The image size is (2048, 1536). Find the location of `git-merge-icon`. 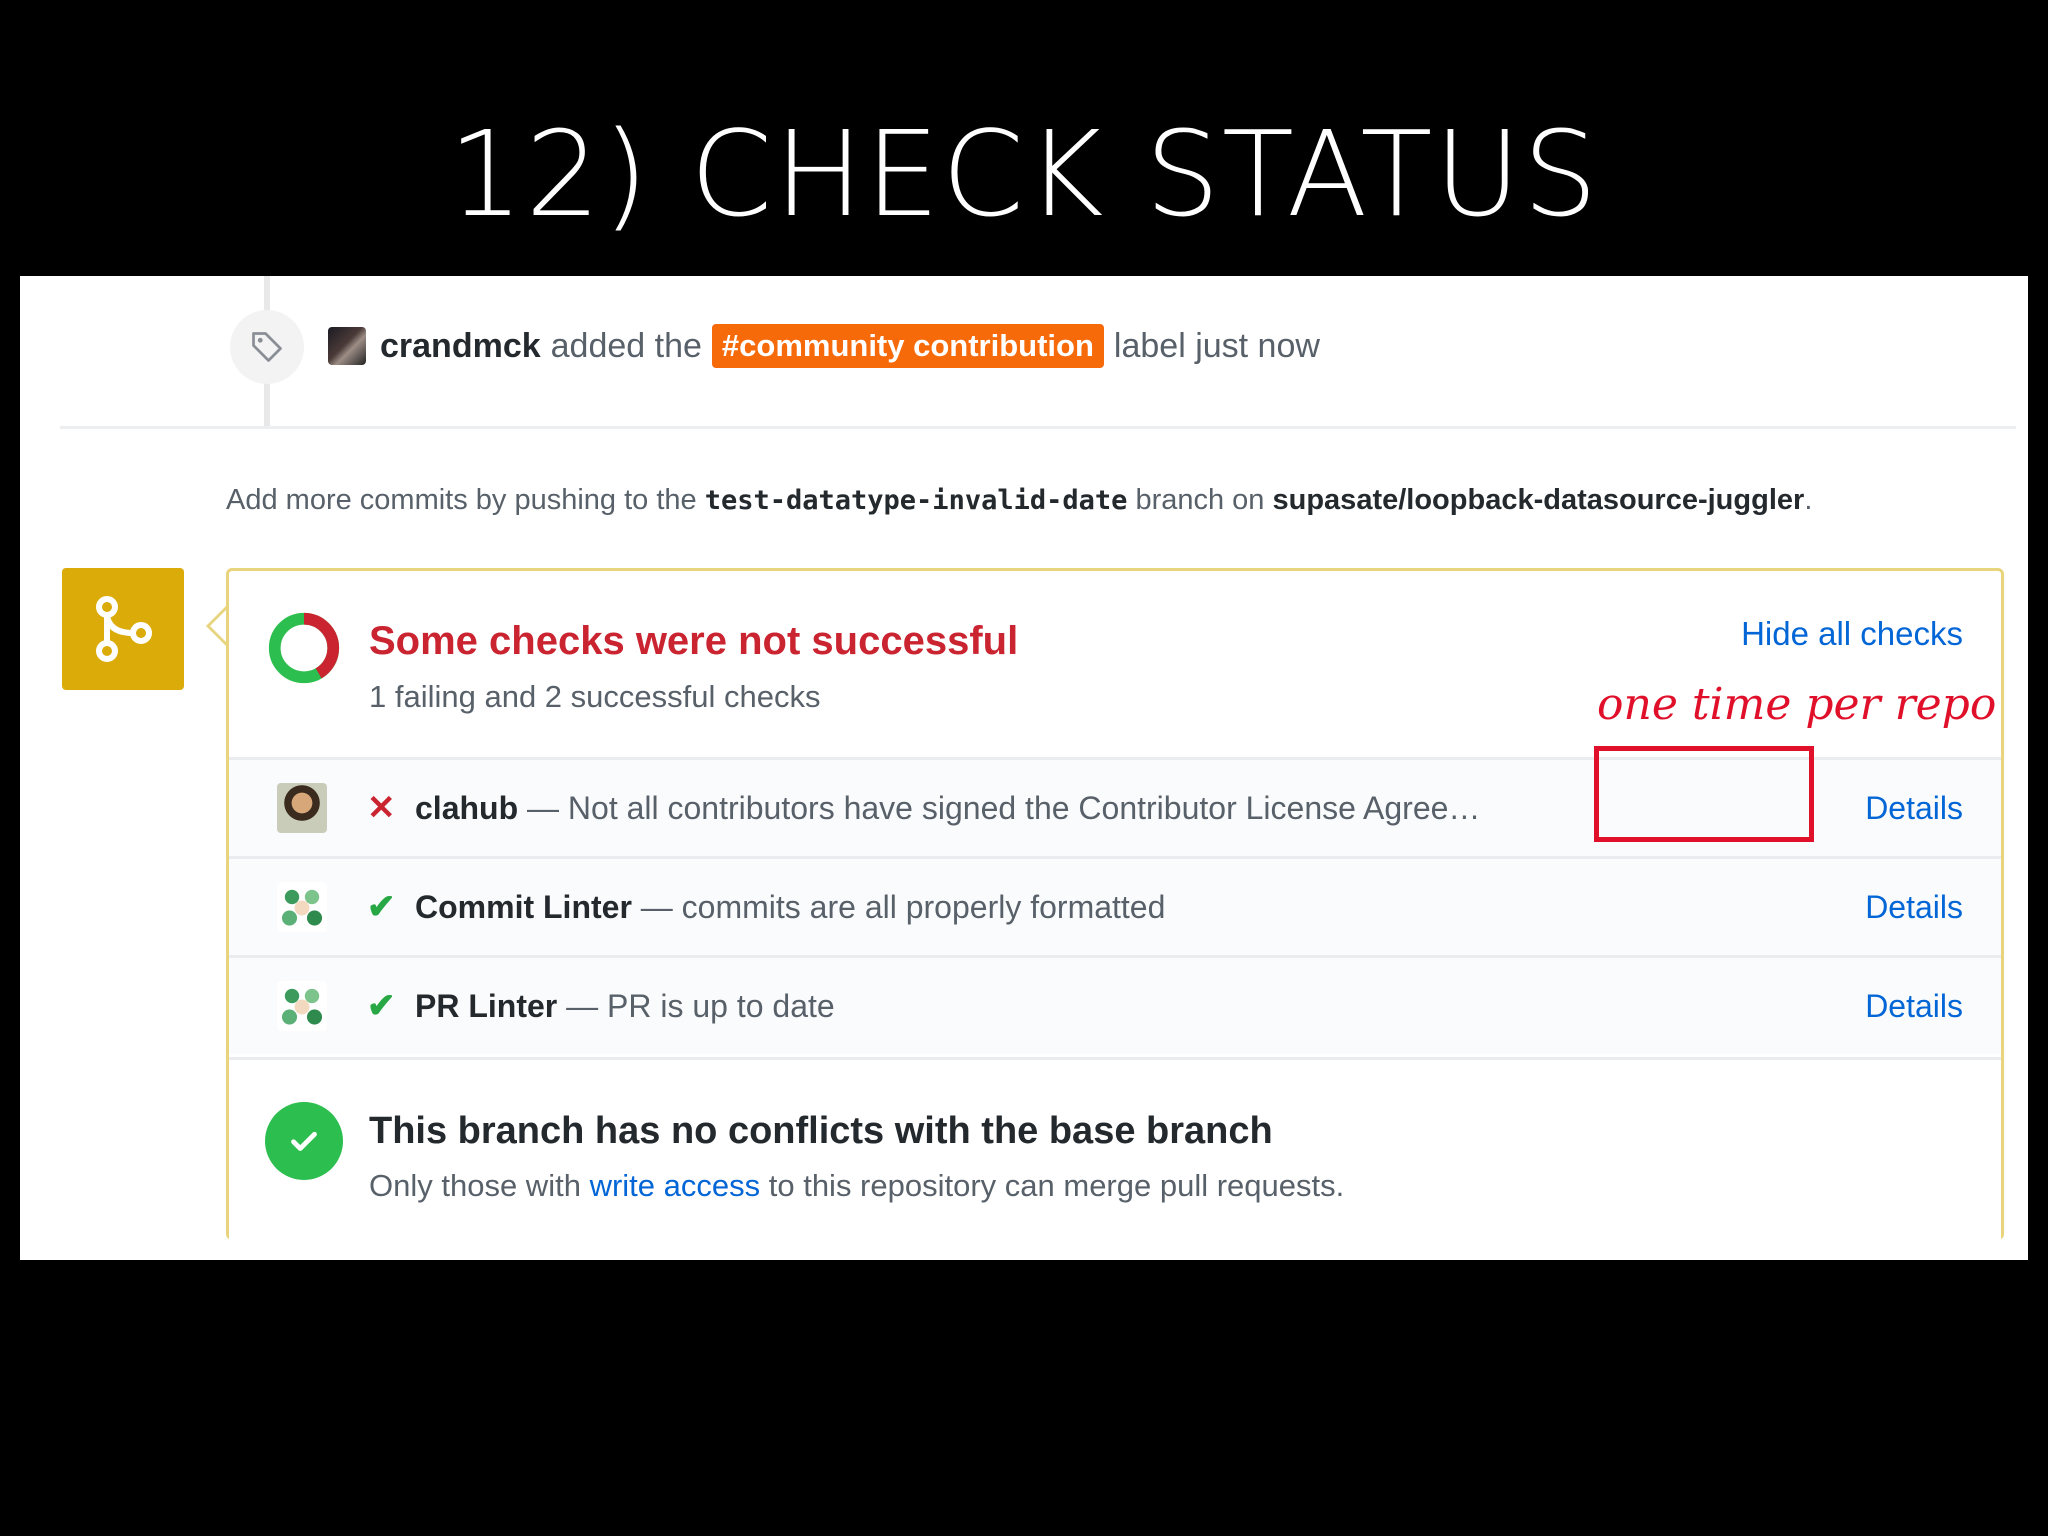

git-merge-icon is located at coordinates (123, 629).